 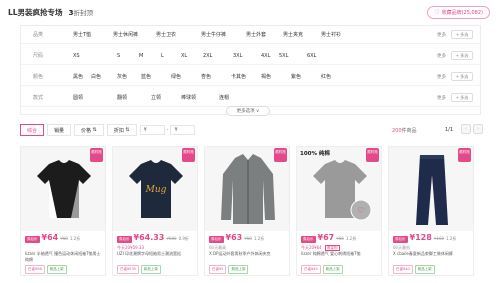 I want to click on filter-option: 褐色, so click(x=266, y=76).